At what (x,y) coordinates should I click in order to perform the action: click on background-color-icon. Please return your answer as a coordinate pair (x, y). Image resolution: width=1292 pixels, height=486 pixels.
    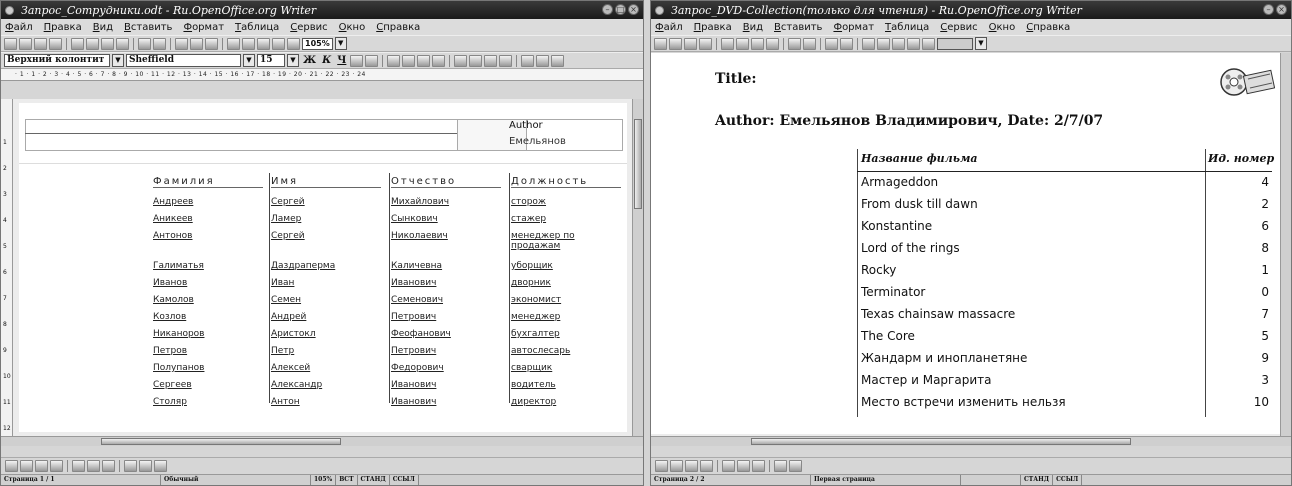
    Looking at the image, I should click on (558, 60).